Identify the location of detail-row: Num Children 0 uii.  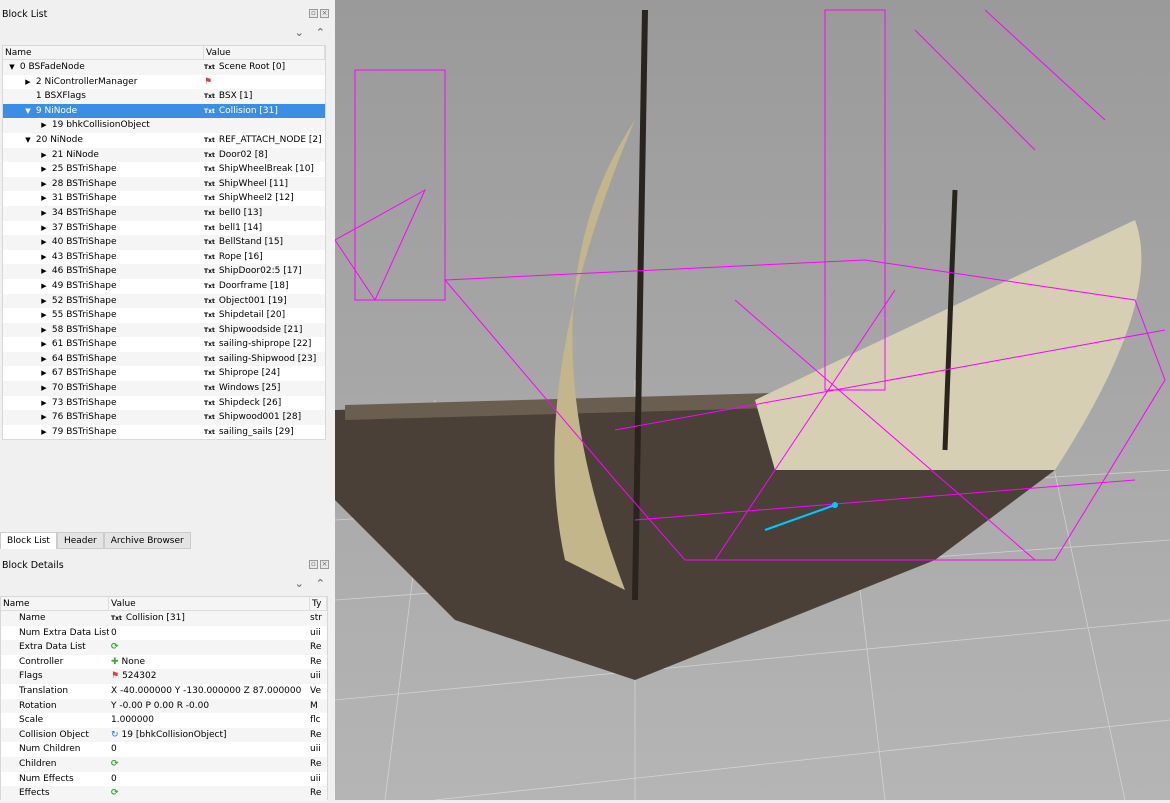
(164, 749).